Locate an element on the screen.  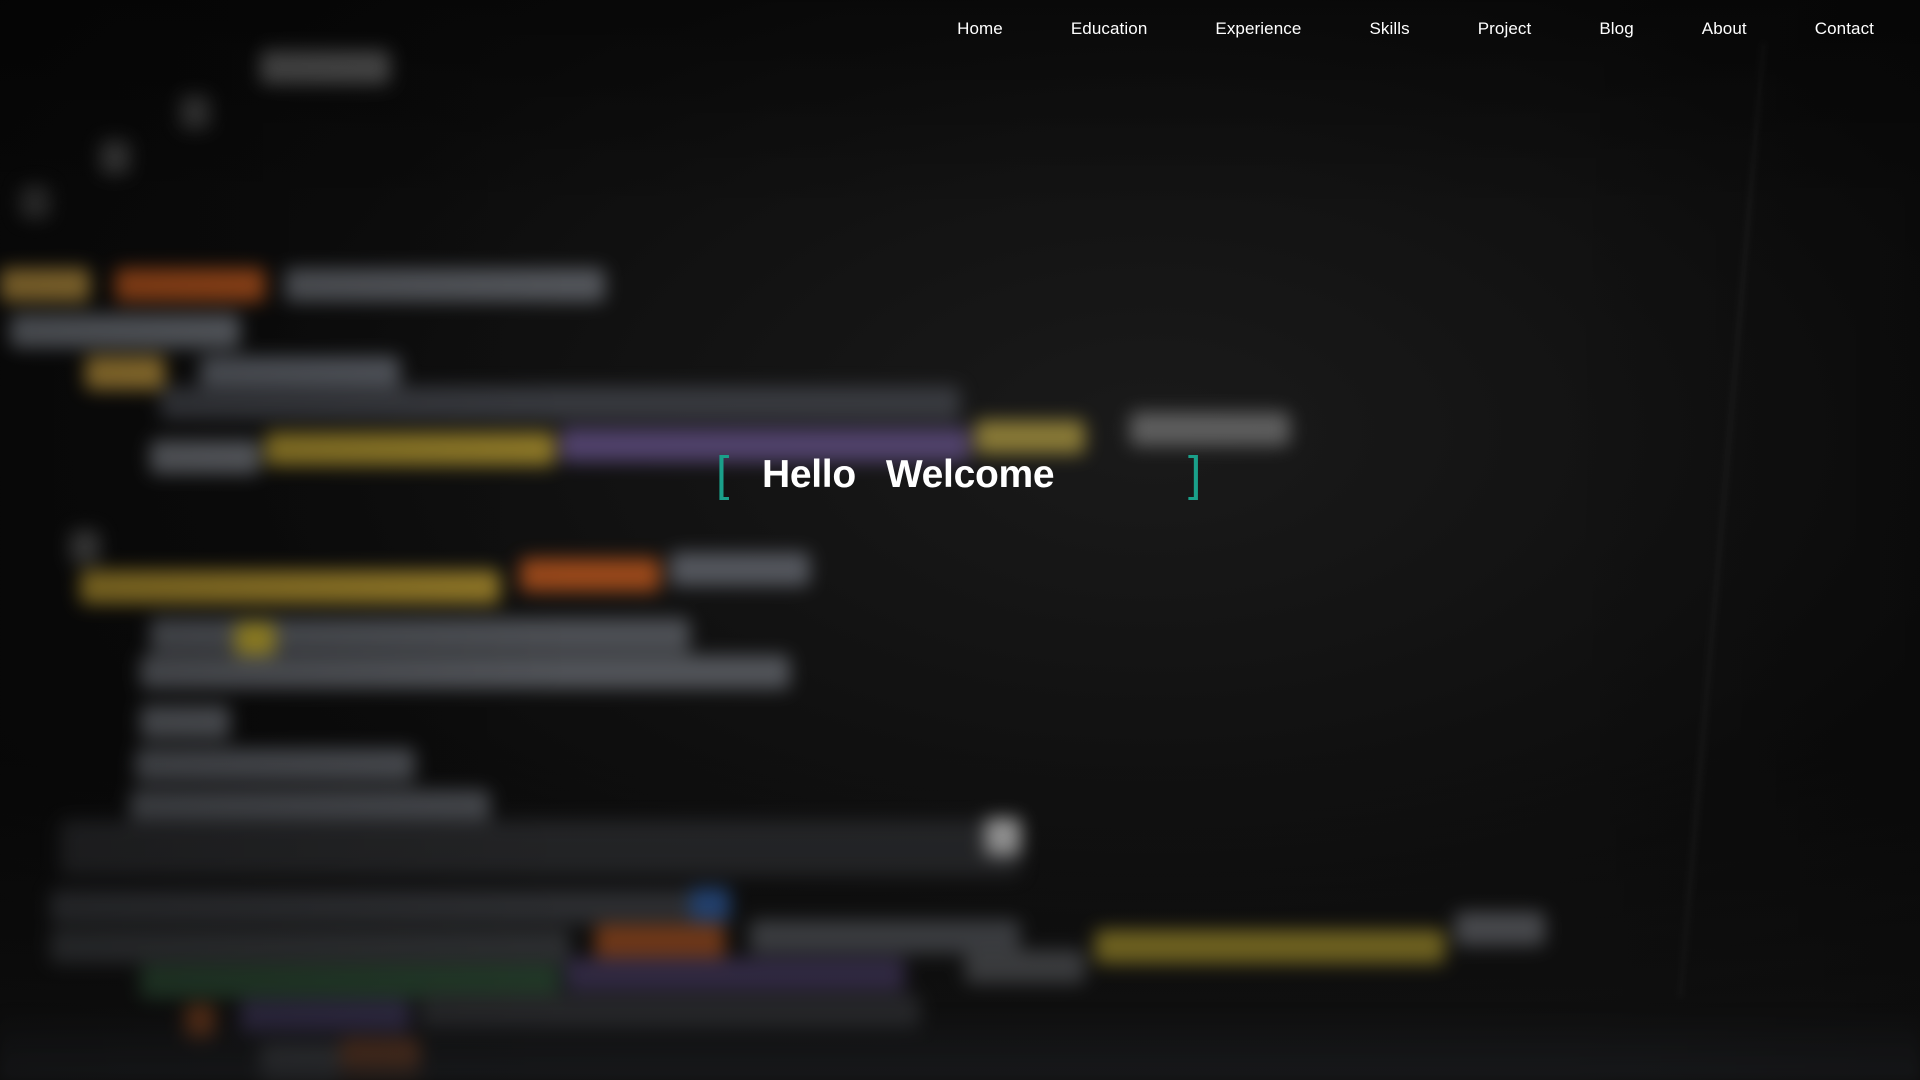
nav-item-blog: Blog is located at coordinates (1616, 29).